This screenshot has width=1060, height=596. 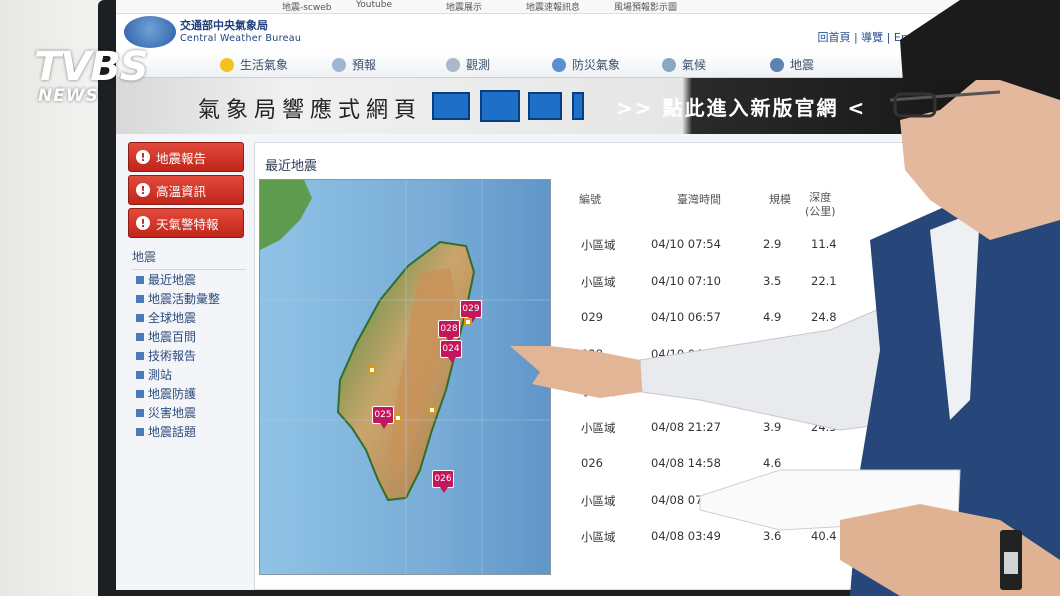 What do you see at coordinates (449, 331) in the screenshot?
I see `map-marker-028: 028` at bounding box center [449, 331].